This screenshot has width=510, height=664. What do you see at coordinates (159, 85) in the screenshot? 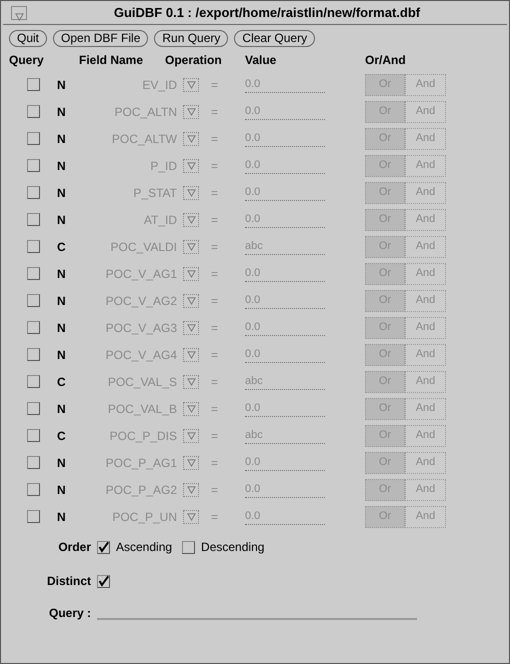
I see `field-name: EV_ID` at bounding box center [159, 85].